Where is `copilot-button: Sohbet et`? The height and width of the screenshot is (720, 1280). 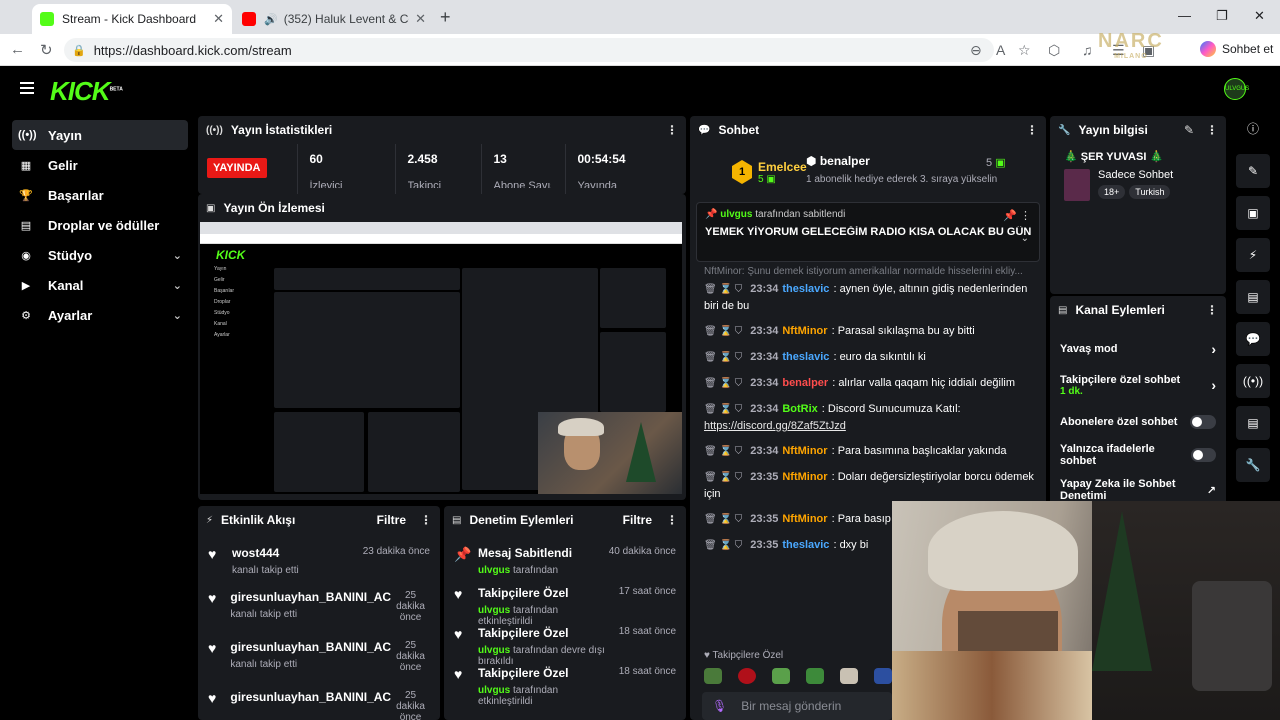 copilot-button: Sohbet et is located at coordinates (1236, 49).